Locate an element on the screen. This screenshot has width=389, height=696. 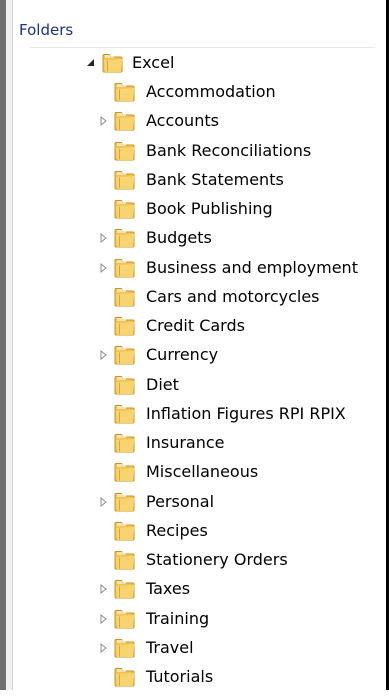
folder-label: Credit Cards is located at coordinates (195, 325).